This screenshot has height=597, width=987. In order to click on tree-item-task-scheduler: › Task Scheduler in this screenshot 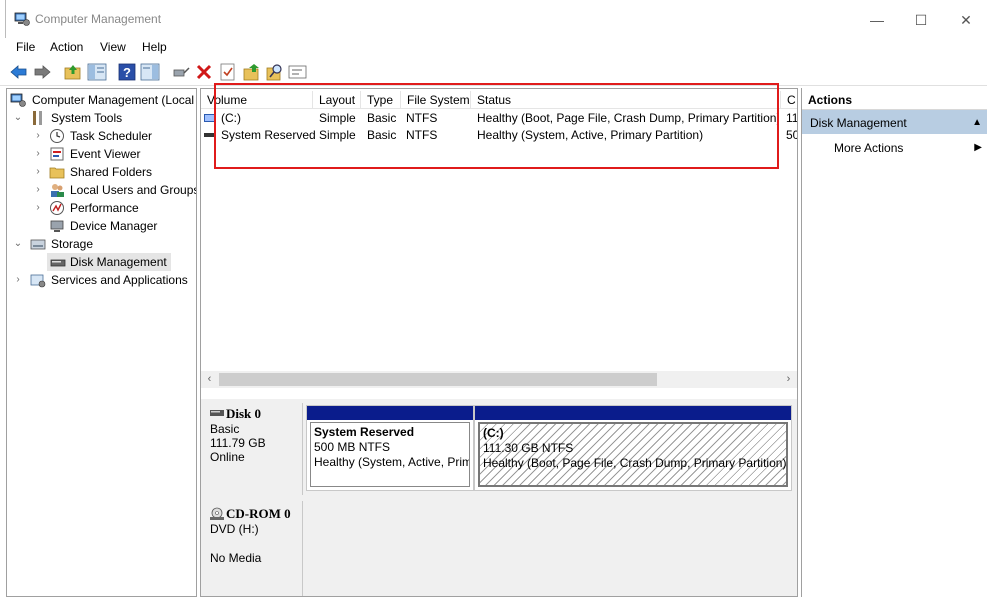, I will do `click(101, 136)`.